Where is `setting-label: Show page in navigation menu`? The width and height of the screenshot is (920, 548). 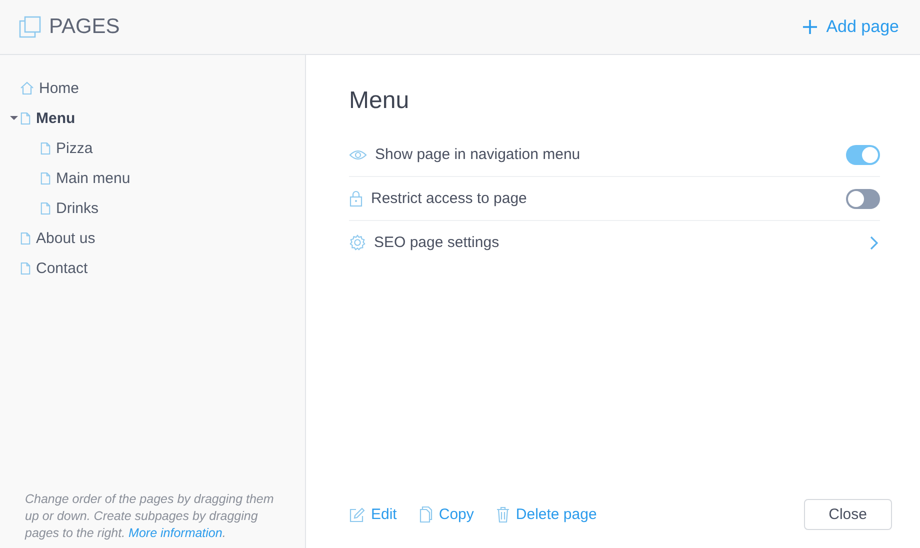 setting-label: Show page in navigation menu is located at coordinates (478, 154).